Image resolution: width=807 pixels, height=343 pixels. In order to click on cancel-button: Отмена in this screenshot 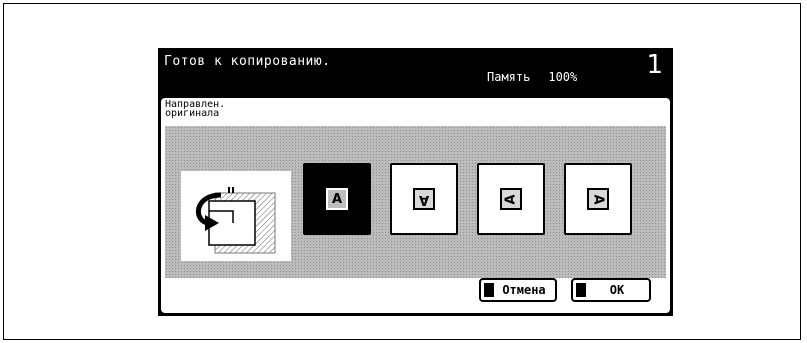, I will do `click(518, 290)`.